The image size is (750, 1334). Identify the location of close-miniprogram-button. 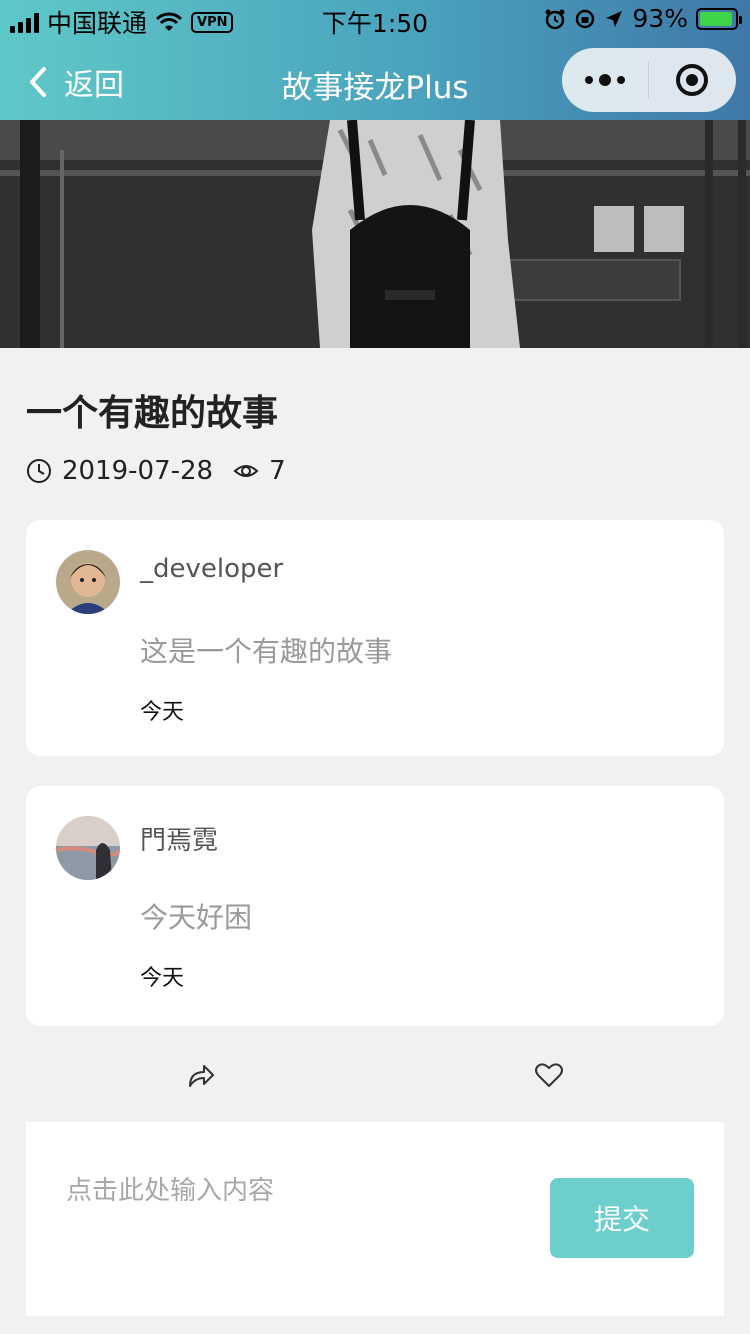
(692, 80).